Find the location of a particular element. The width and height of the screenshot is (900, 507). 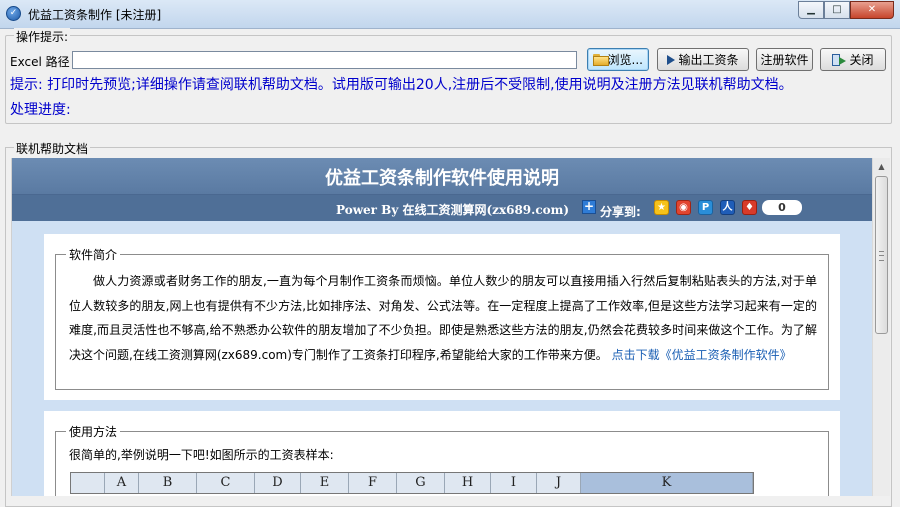

scroll-thumb is located at coordinates (881, 255).